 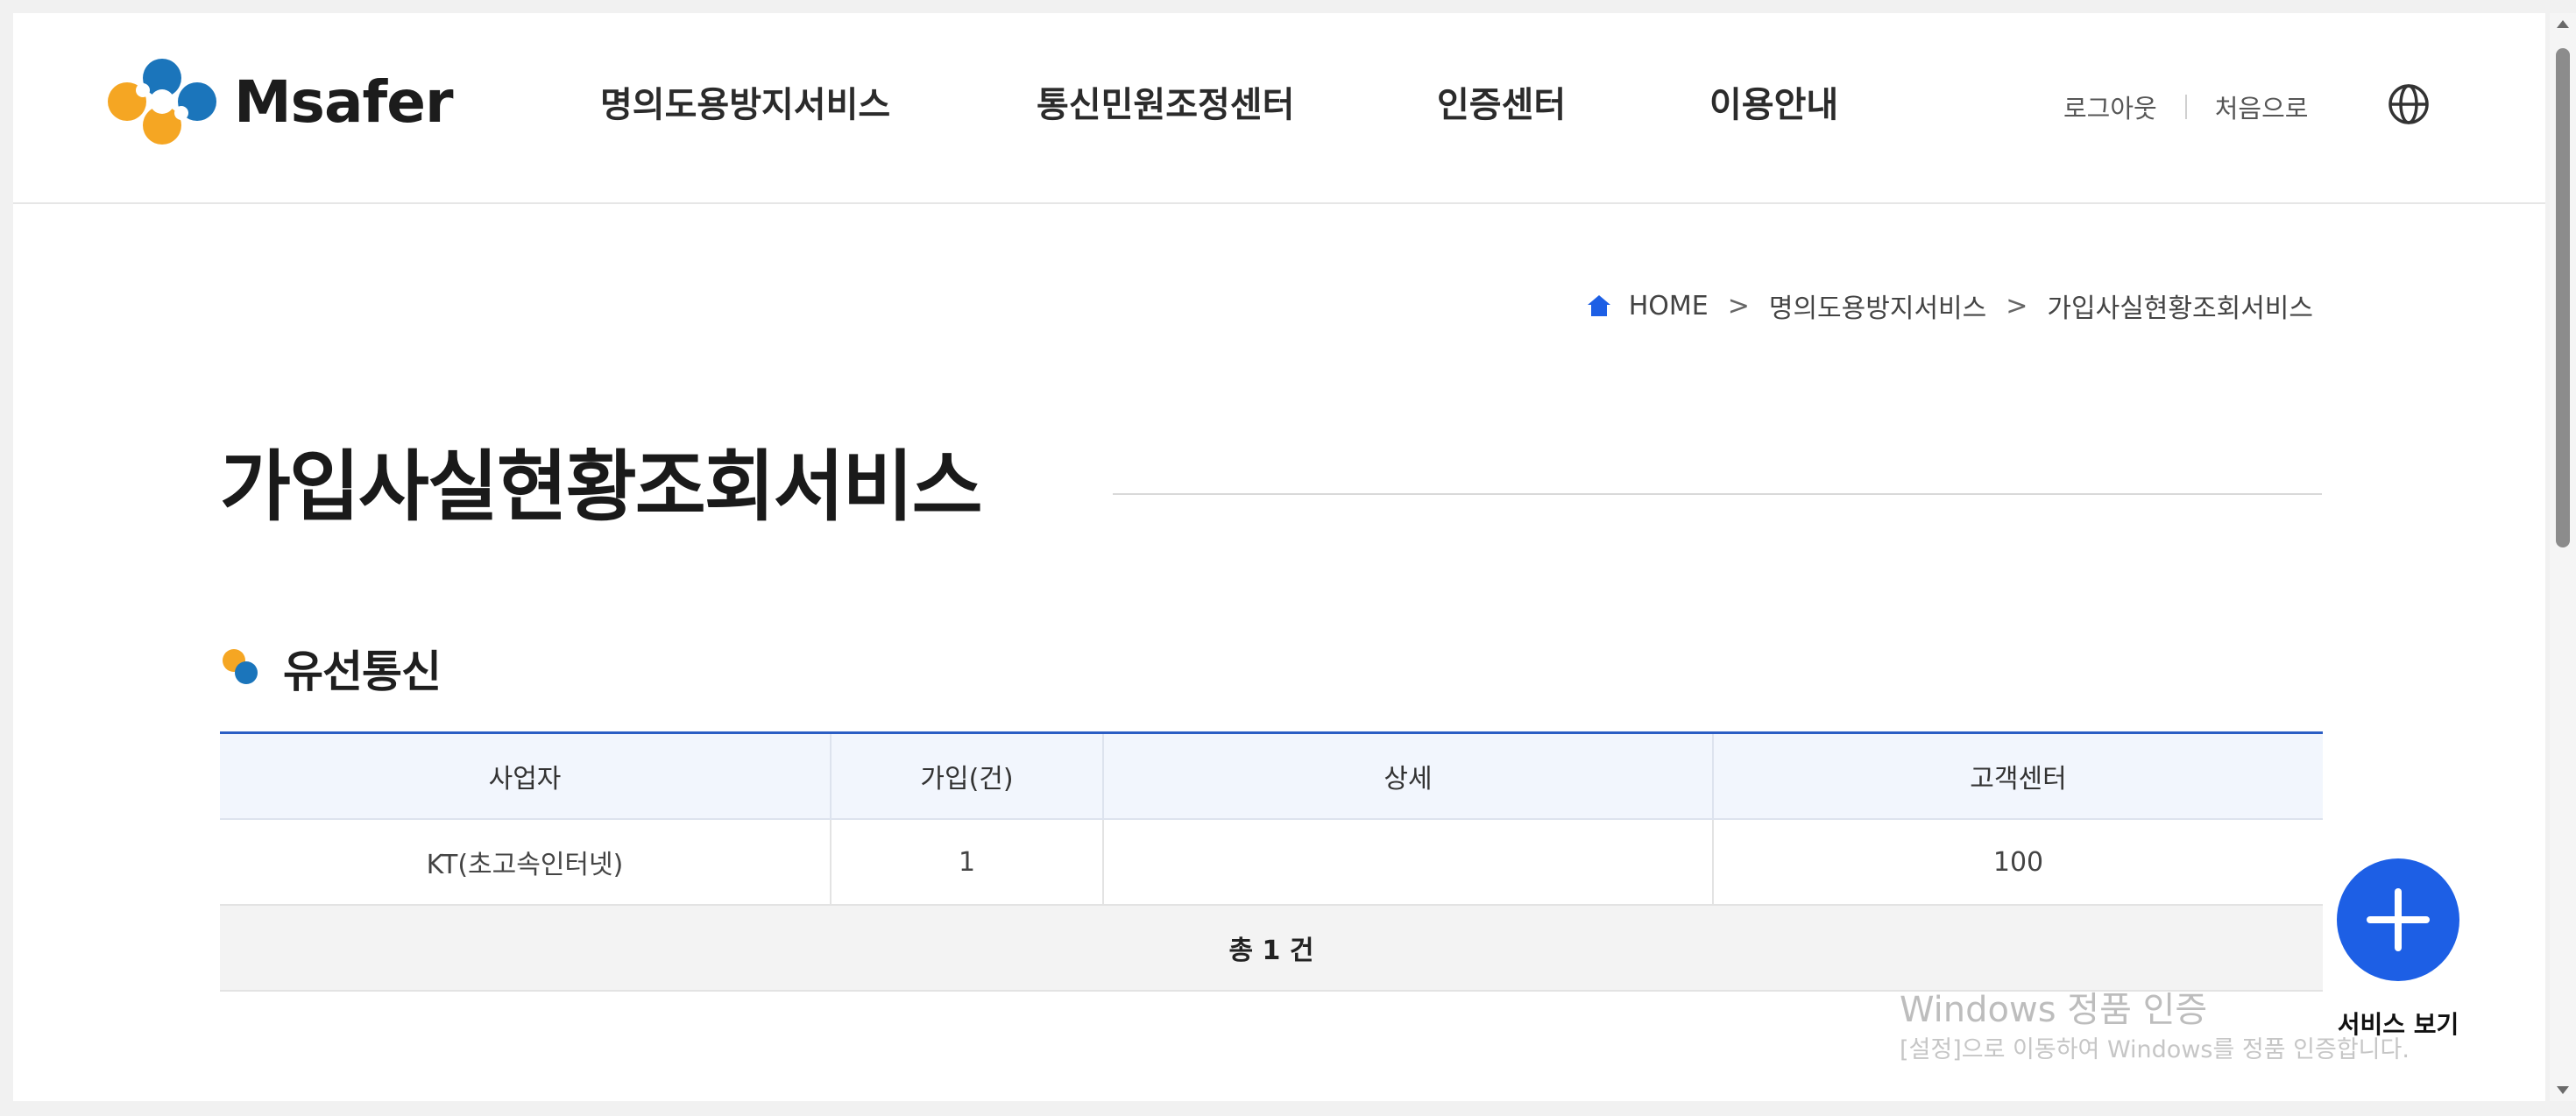 I want to click on table-total-row: 총 1 건, so click(x=1271, y=948).